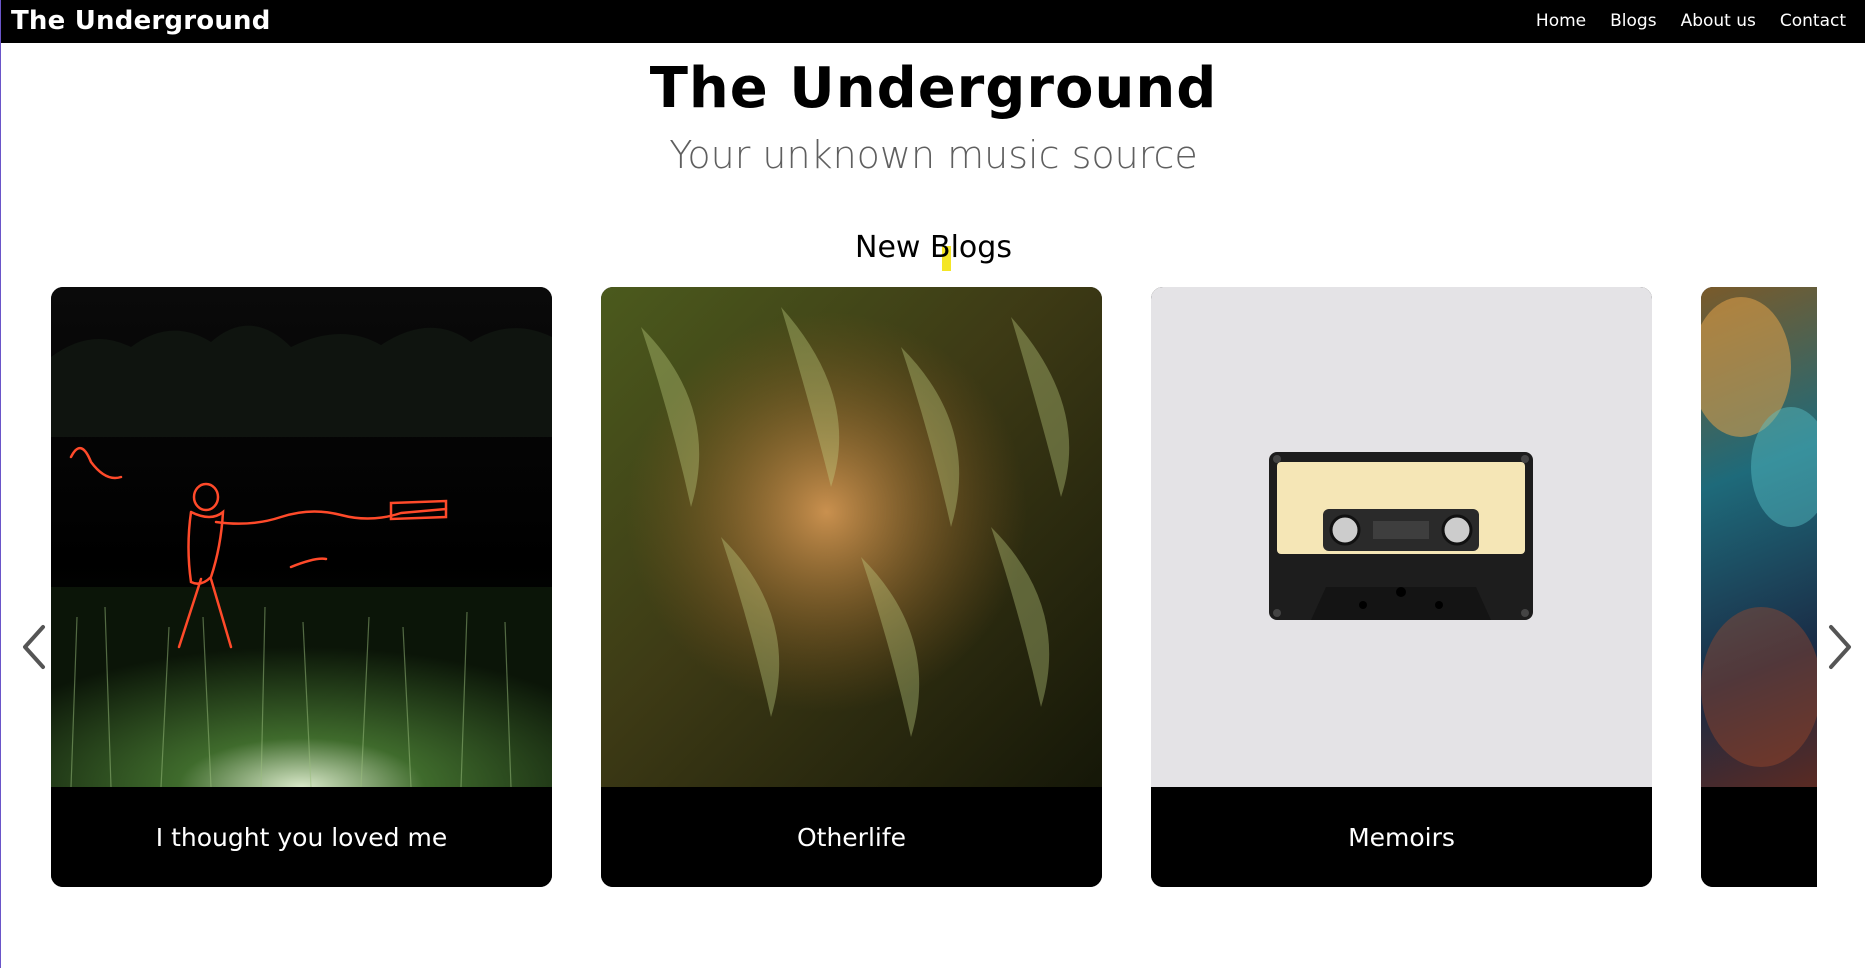 The width and height of the screenshot is (1865, 968). I want to click on blog-card-title: I thought you loved me, so click(301, 837).